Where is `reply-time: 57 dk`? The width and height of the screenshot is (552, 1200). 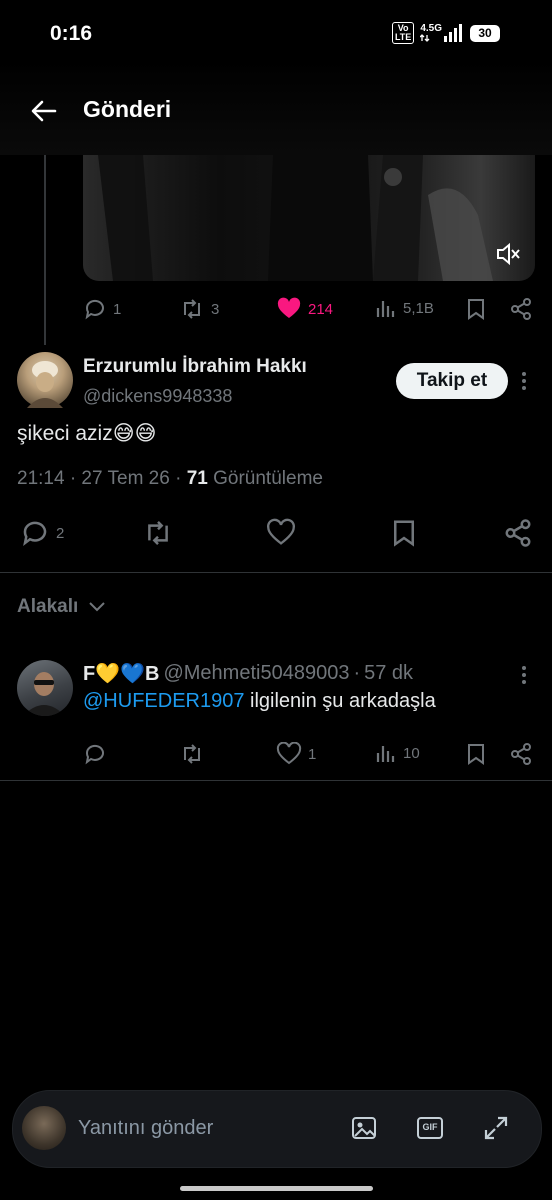
reply-time: 57 dk is located at coordinates (389, 673).